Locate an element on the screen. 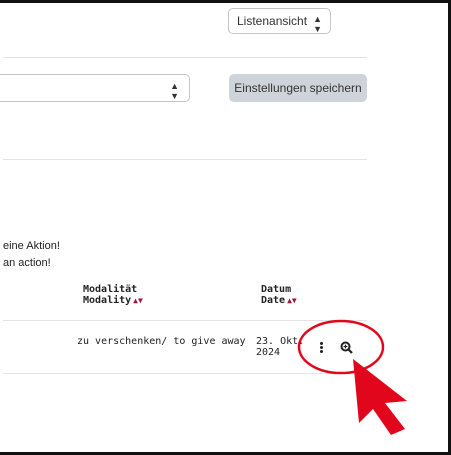 Image resolution: width=451 pixels, height=455 pixels. column-label-de: Datum is located at coordinates (276, 289).